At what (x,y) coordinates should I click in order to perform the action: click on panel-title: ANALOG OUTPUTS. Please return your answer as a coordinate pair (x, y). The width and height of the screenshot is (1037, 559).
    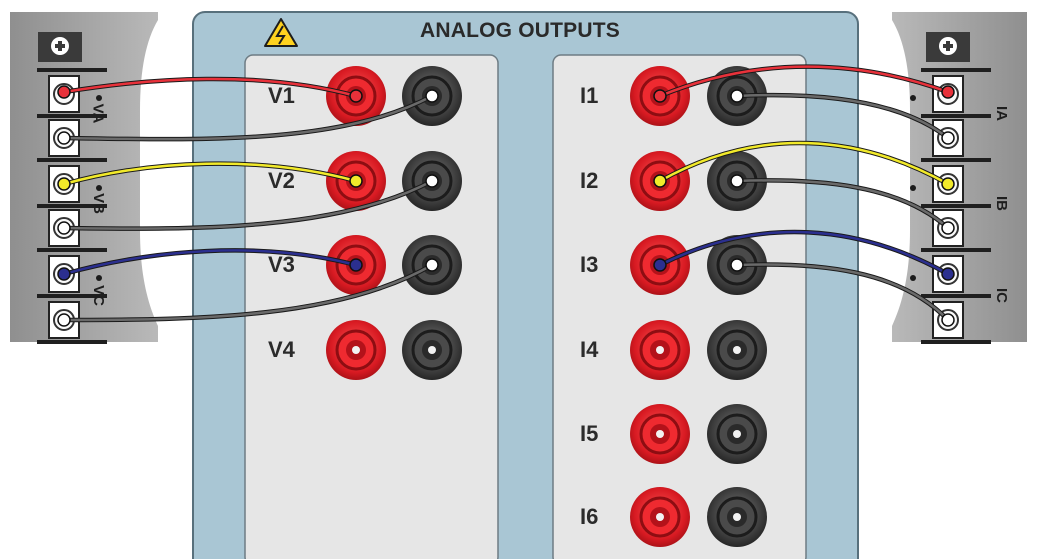
    Looking at the image, I should click on (520, 30).